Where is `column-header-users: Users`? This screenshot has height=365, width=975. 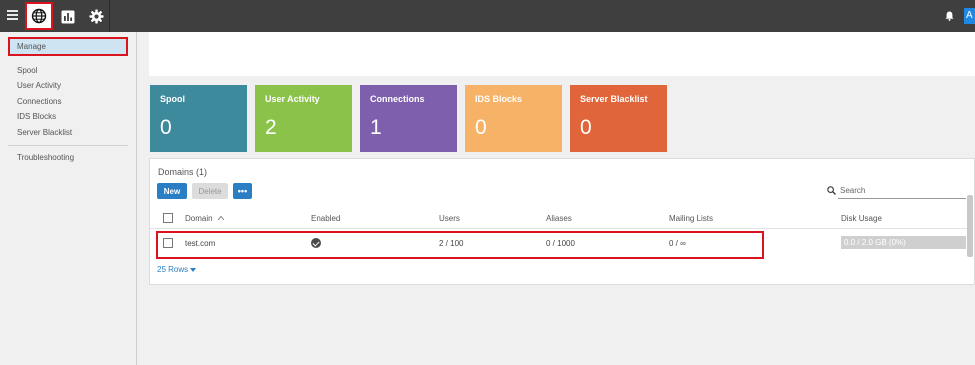
column-header-users: Users is located at coordinates (449, 218).